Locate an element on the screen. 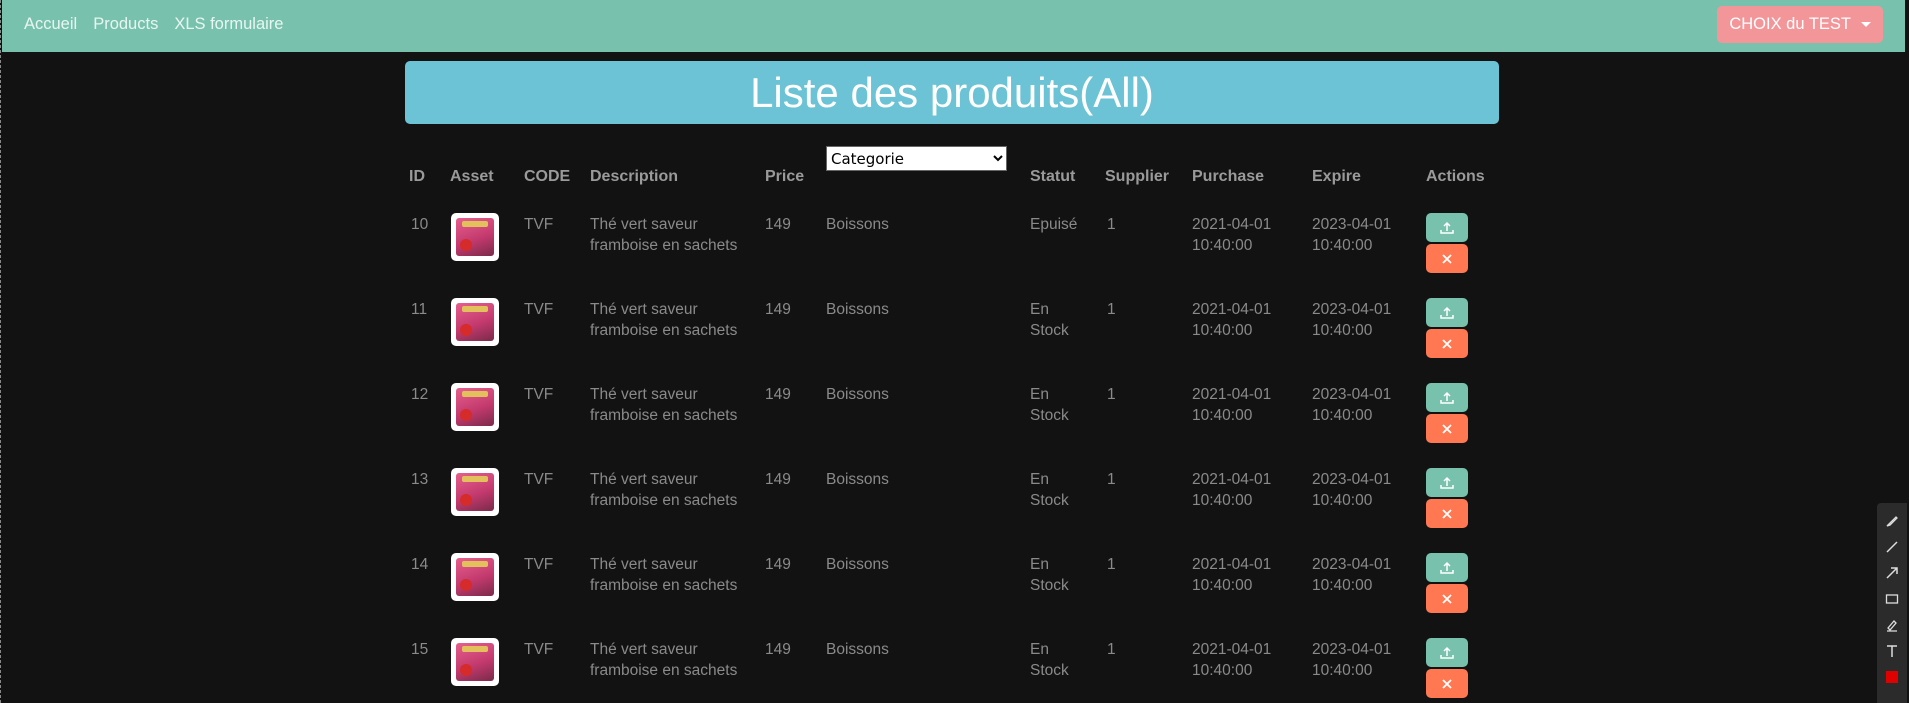 This screenshot has height=703, width=1909. header-code: CODE is located at coordinates (547, 176).